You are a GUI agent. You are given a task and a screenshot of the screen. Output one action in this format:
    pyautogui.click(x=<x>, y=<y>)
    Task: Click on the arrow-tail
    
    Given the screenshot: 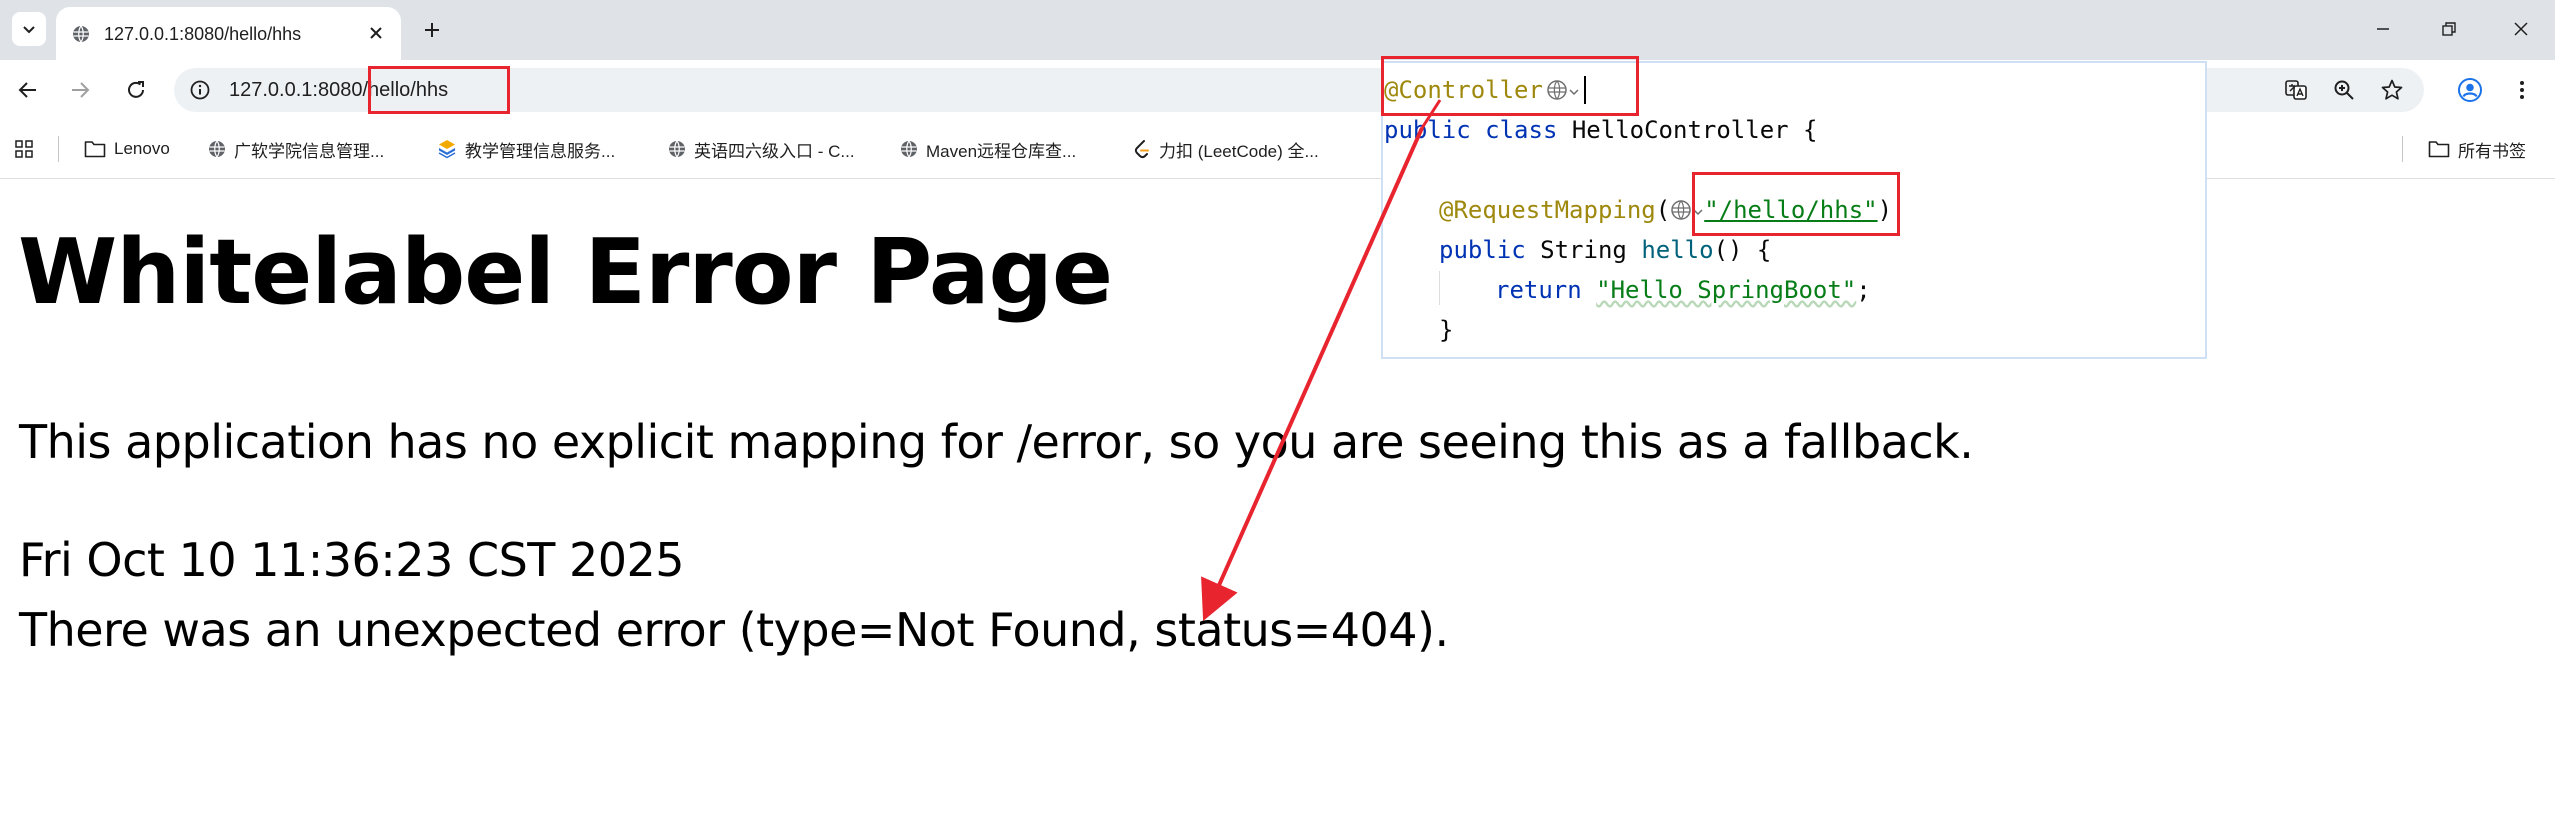 What is the action you would take?
    pyautogui.click(x=1431, y=114)
    